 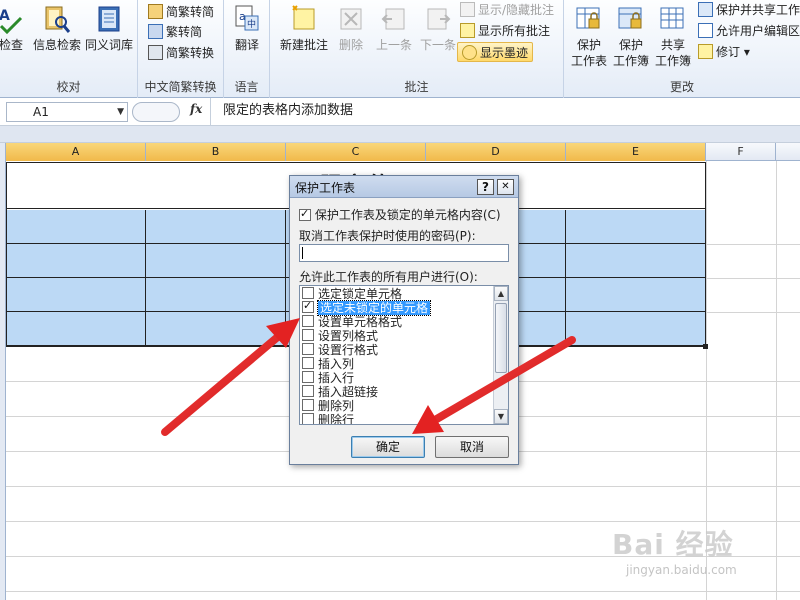 I want to click on group-label-proofing: 校对, so click(x=68, y=87).